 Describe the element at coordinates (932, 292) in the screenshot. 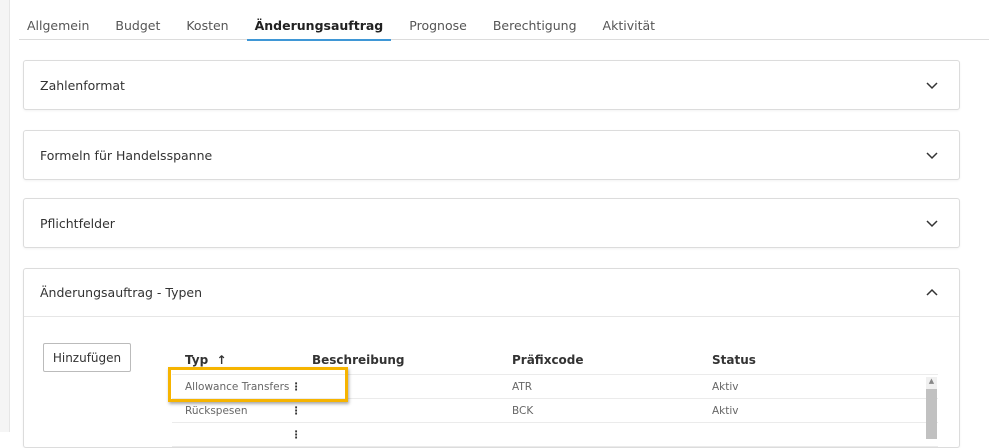

I see `chevron-up-icon` at that location.